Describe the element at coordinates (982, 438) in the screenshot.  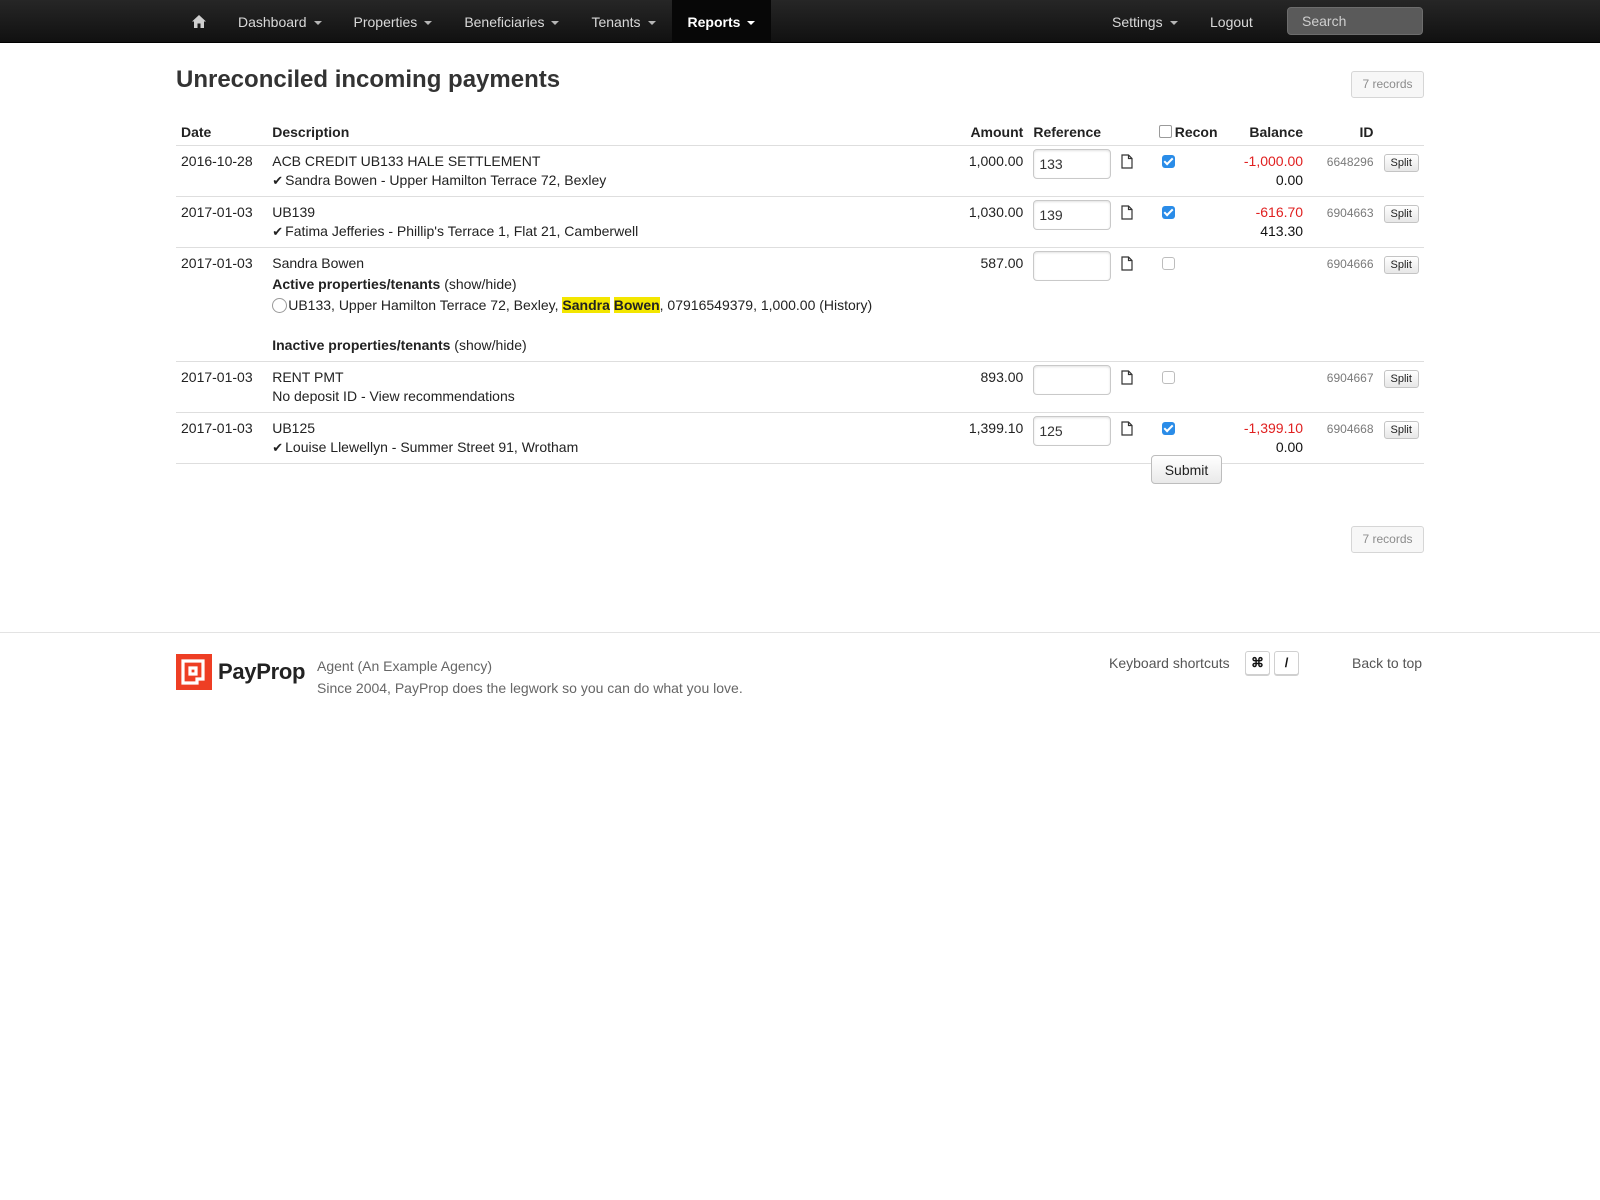
I see `row-amount: 1,399.10` at that location.